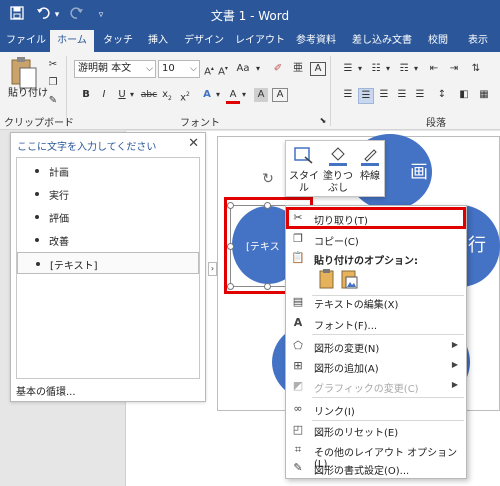 The image size is (500, 486). Describe the element at coordinates (108, 144) in the screenshot. I see `text-pane-header: ここに文字を入力してください ✕` at that location.